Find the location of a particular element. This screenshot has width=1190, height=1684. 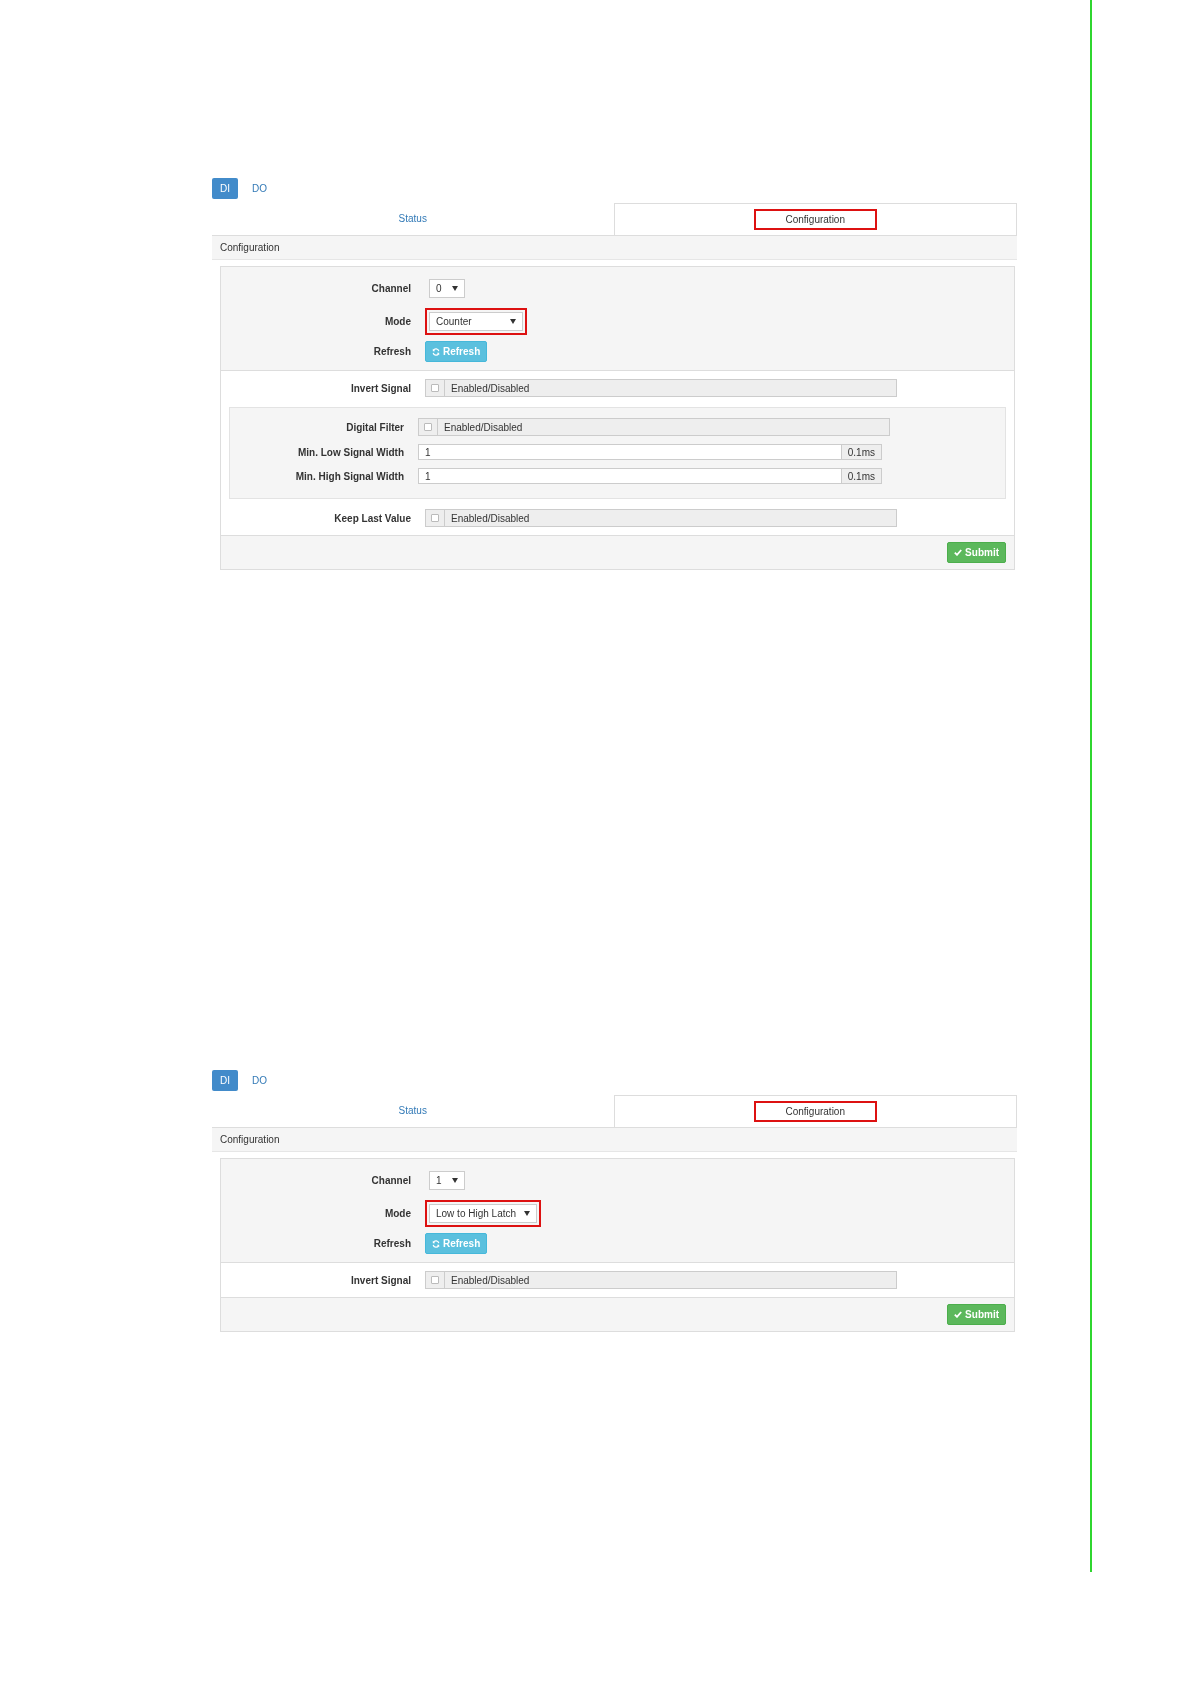

field-label: Keep Last Value is located at coordinates (372, 518).